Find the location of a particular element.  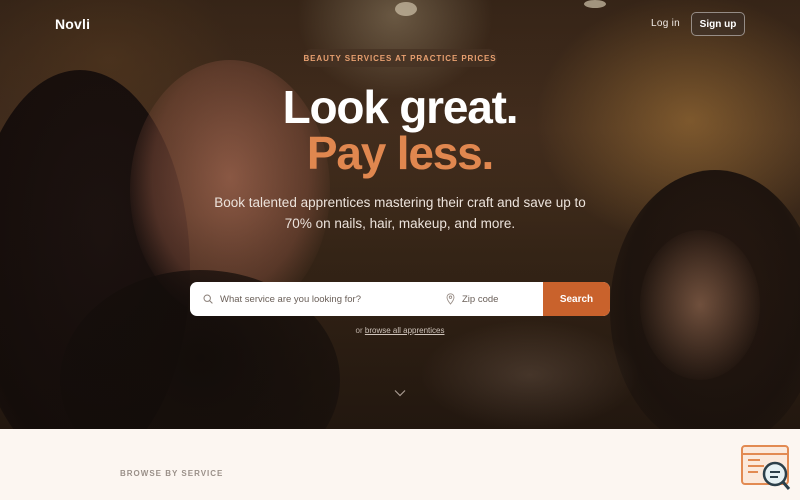

logo: Novli is located at coordinates (72, 24).